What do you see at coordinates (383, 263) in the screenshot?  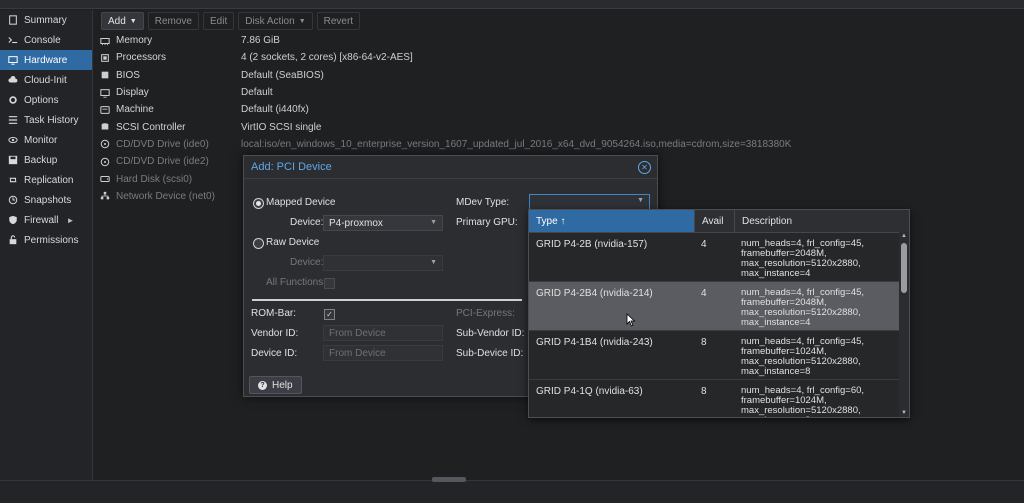 I see `raw-device-select: ▼` at bounding box center [383, 263].